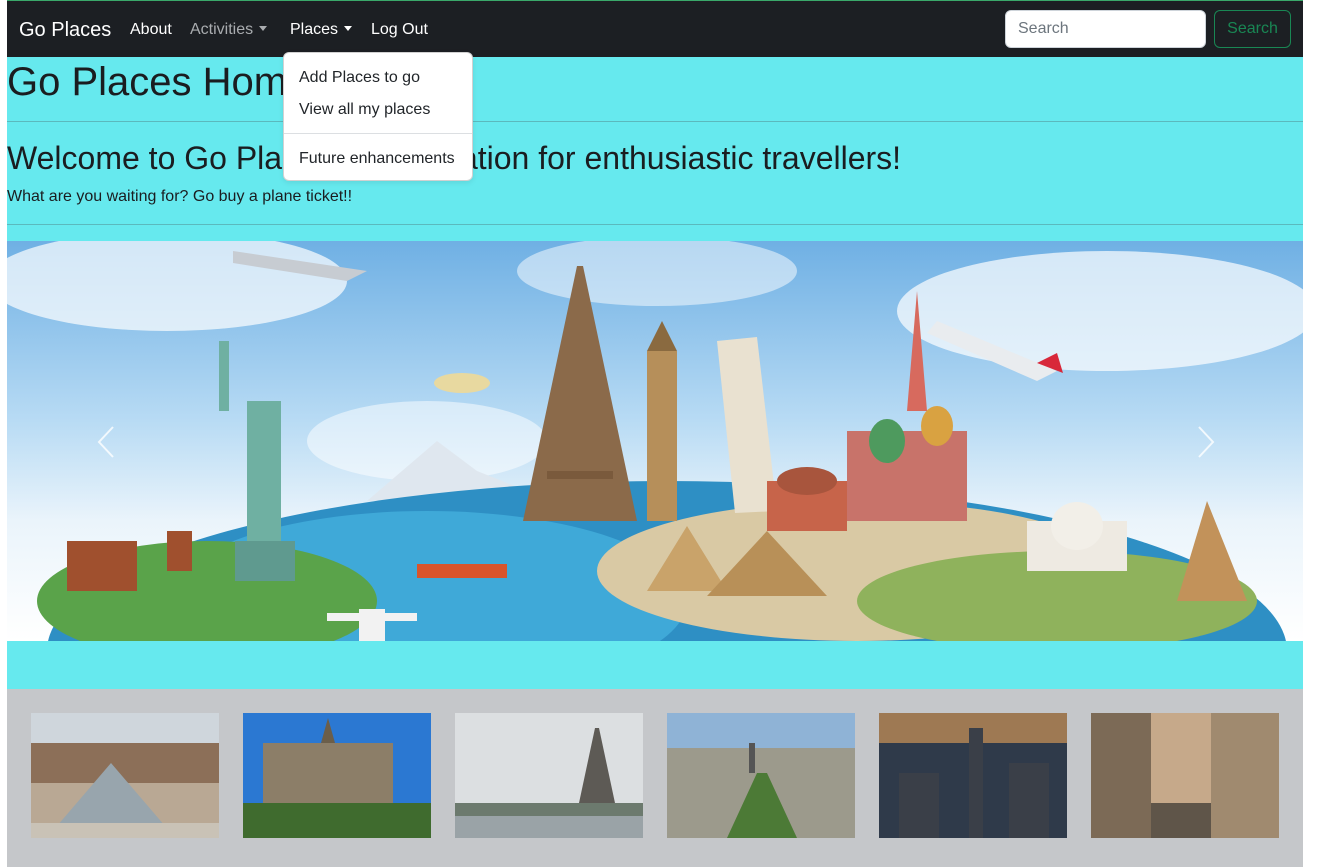  I want to click on chevron-right-icon, so click(1205, 442).